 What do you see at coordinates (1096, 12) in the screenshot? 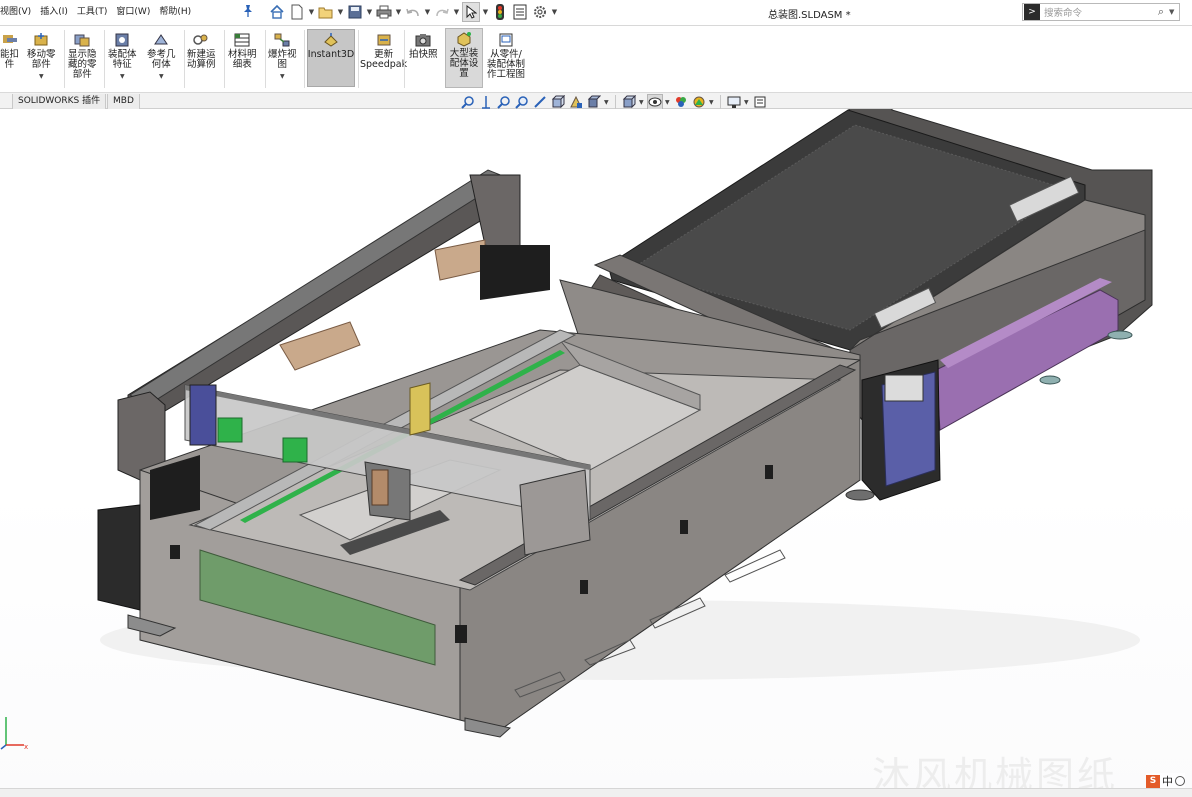
I see `search-input: 搜索命令` at bounding box center [1096, 12].